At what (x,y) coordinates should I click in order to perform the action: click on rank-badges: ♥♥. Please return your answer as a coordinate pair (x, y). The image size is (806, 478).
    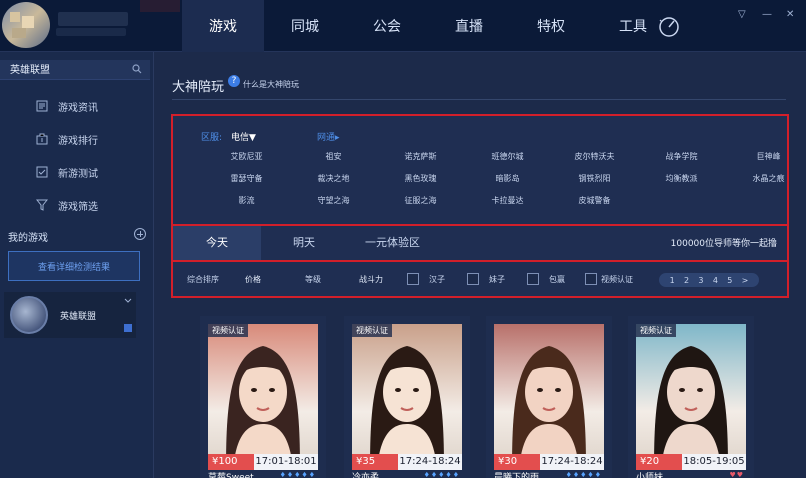
    Looking at the image, I should click on (736, 474).